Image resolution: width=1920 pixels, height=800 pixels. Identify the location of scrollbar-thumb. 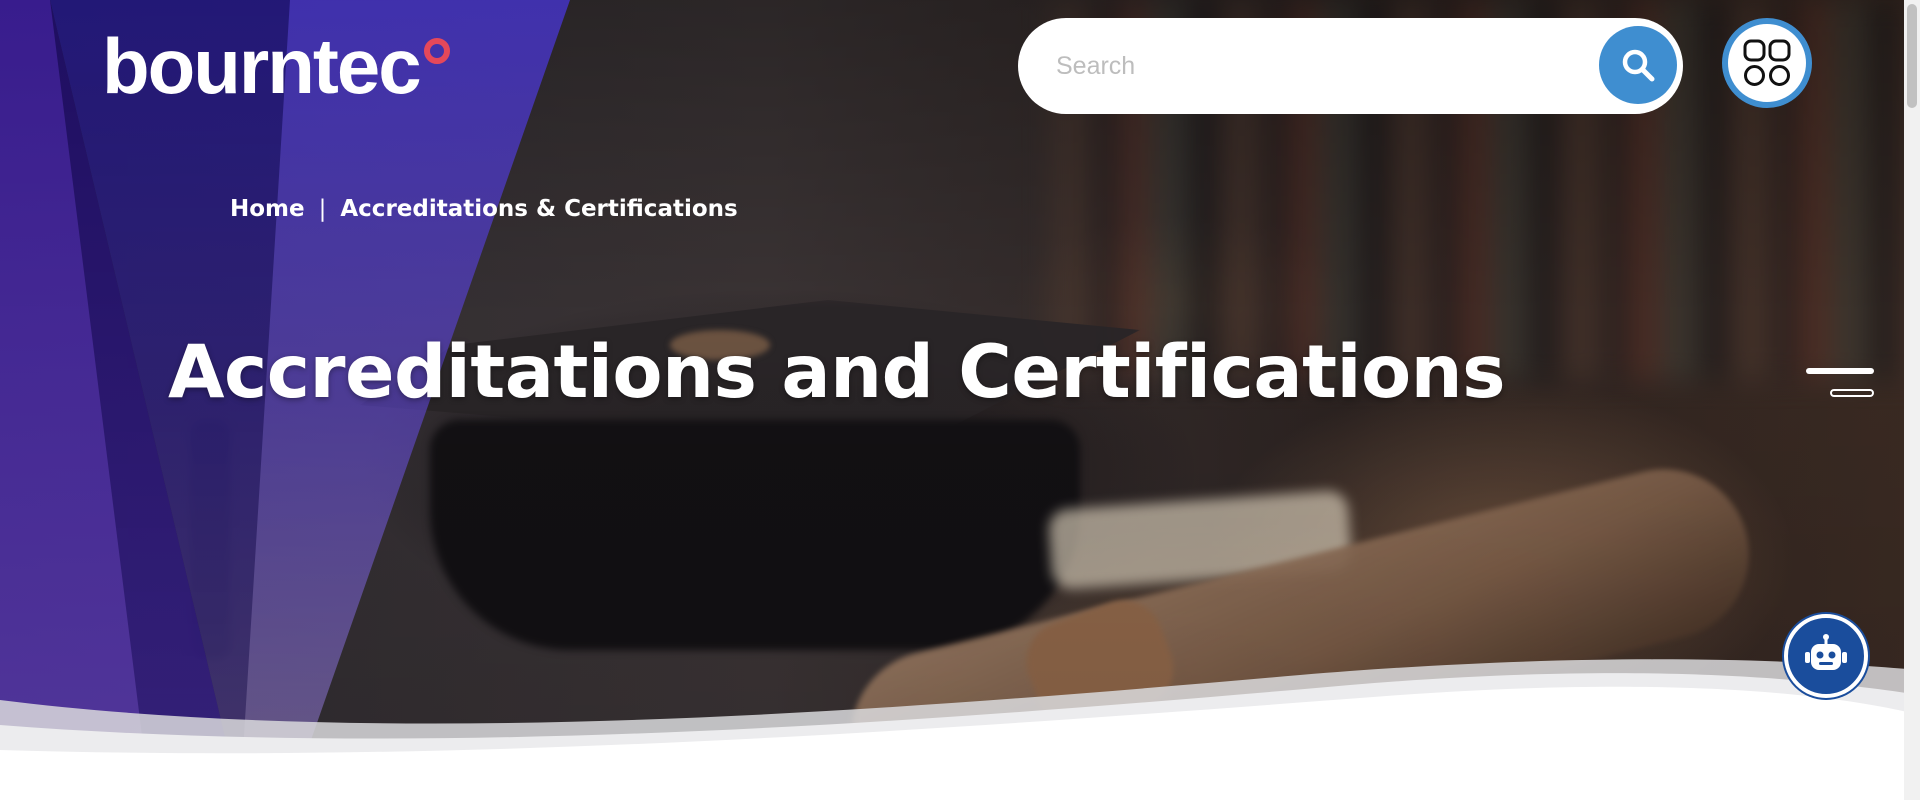
(1912, 56).